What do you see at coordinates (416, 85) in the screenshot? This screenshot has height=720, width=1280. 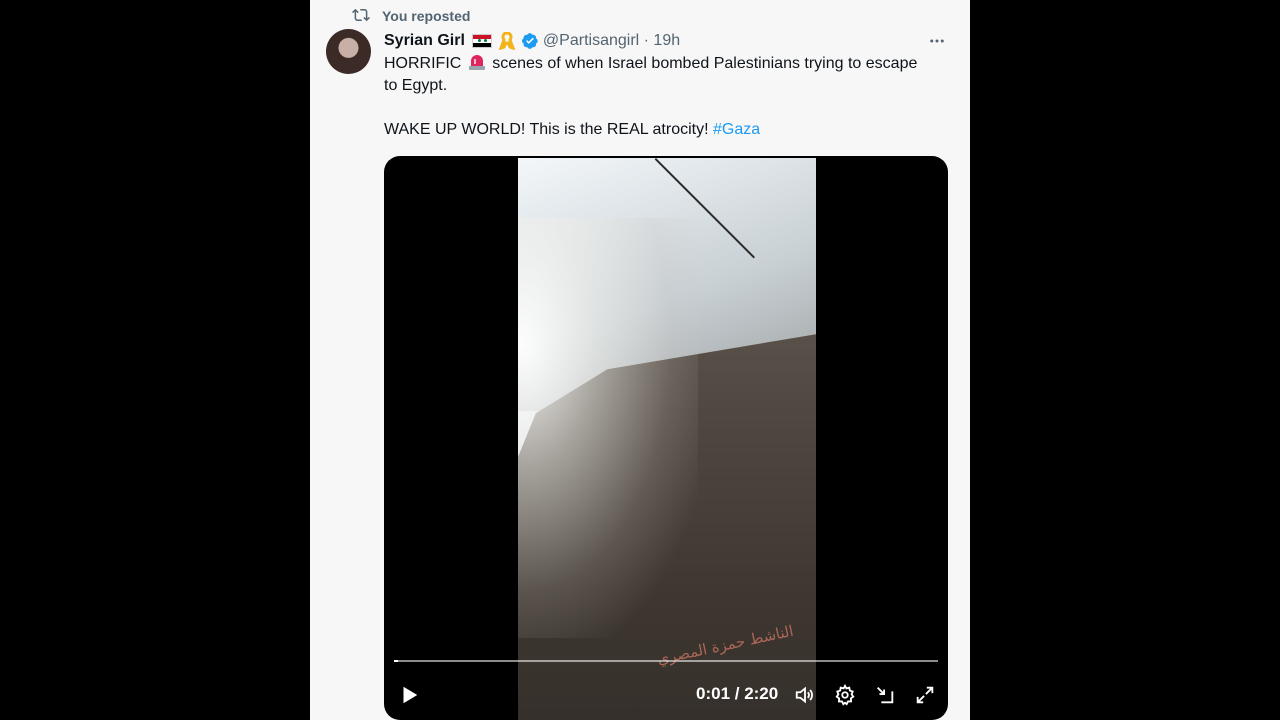 I see `tweet-text-line: to Egypt.` at bounding box center [416, 85].